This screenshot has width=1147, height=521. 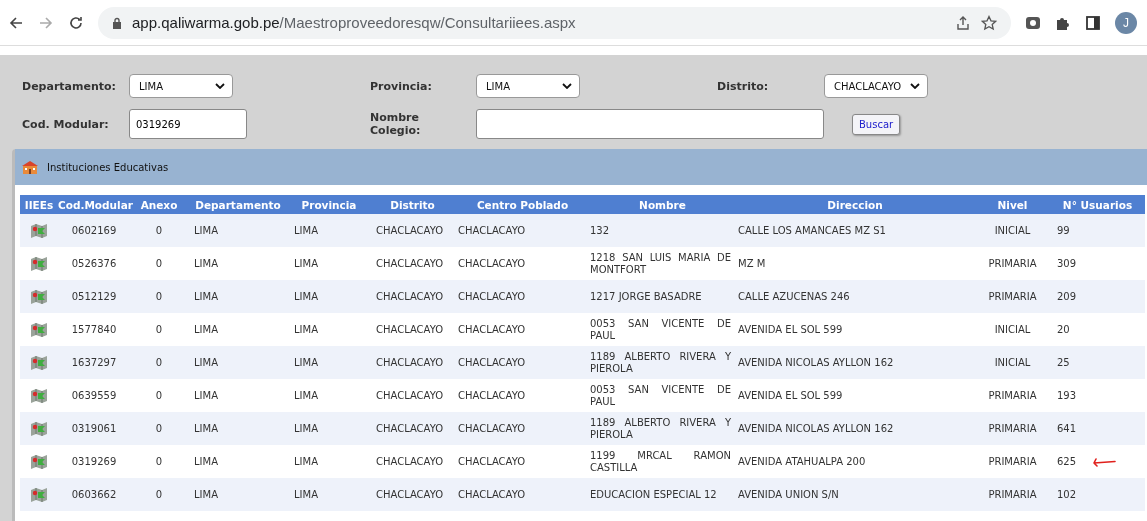 I want to click on table-cell: 1218 SAN LUIS MARIA DE MONTFORT, so click(x=662, y=263).